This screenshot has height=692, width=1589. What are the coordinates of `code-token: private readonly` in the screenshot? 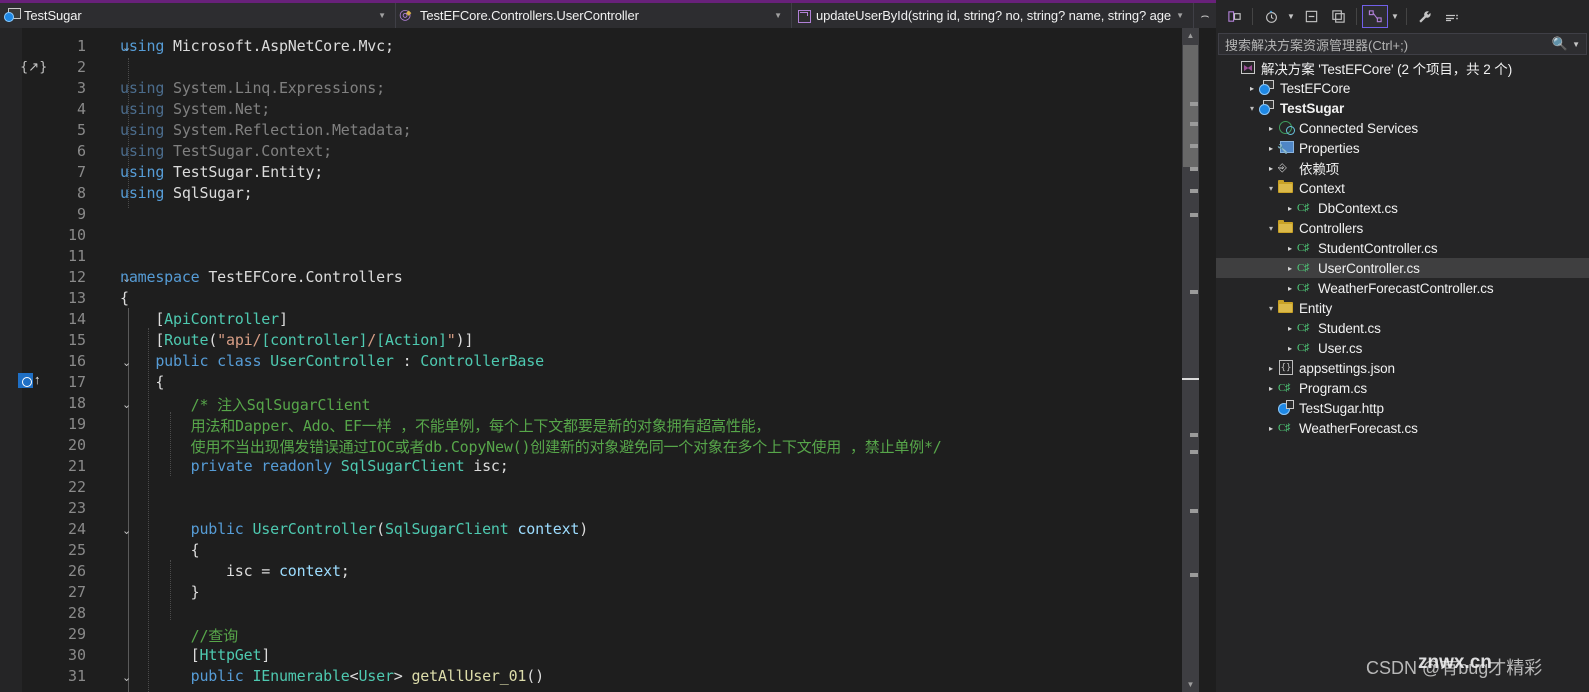 It's located at (230, 466).